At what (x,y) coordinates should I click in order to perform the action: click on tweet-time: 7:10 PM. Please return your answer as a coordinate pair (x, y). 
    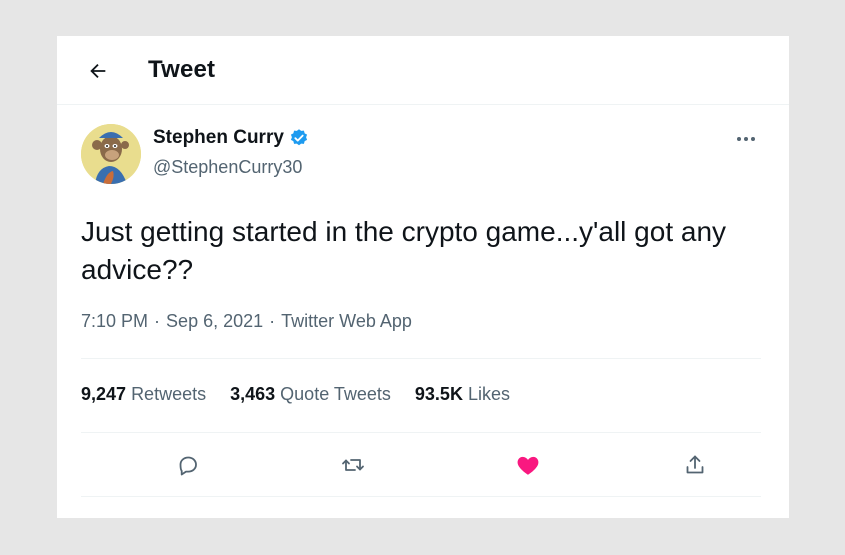
    Looking at the image, I should click on (114, 321).